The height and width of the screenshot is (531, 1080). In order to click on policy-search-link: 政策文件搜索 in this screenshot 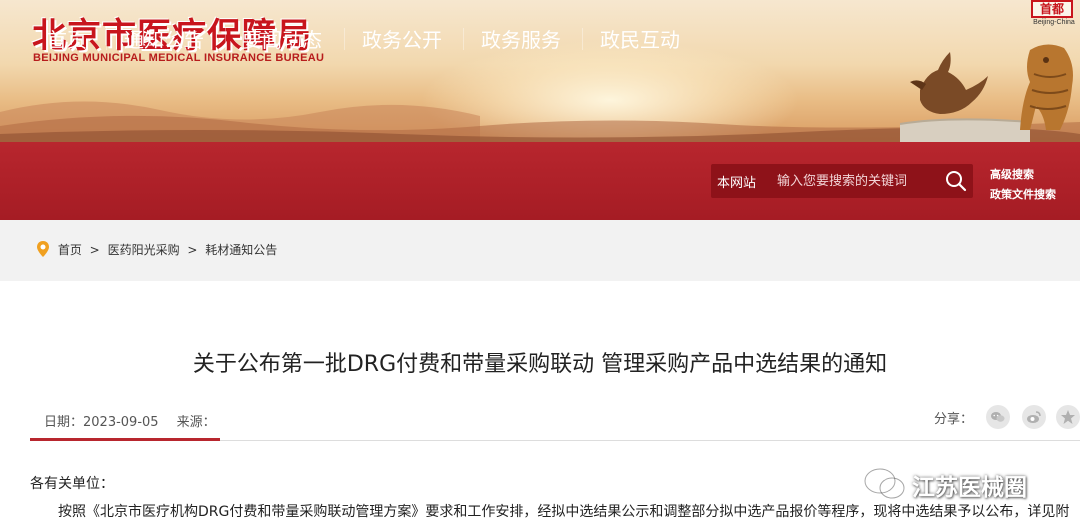, I will do `click(1023, 194)`.